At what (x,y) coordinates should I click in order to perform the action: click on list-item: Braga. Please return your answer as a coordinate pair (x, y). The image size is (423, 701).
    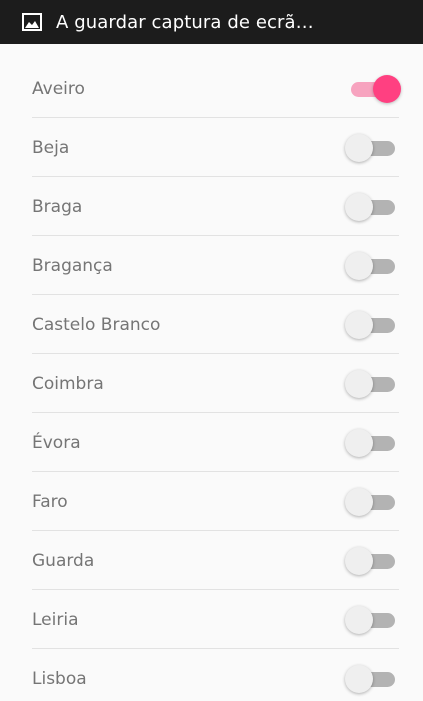
    Looking at the image, I should click on (211, 206).